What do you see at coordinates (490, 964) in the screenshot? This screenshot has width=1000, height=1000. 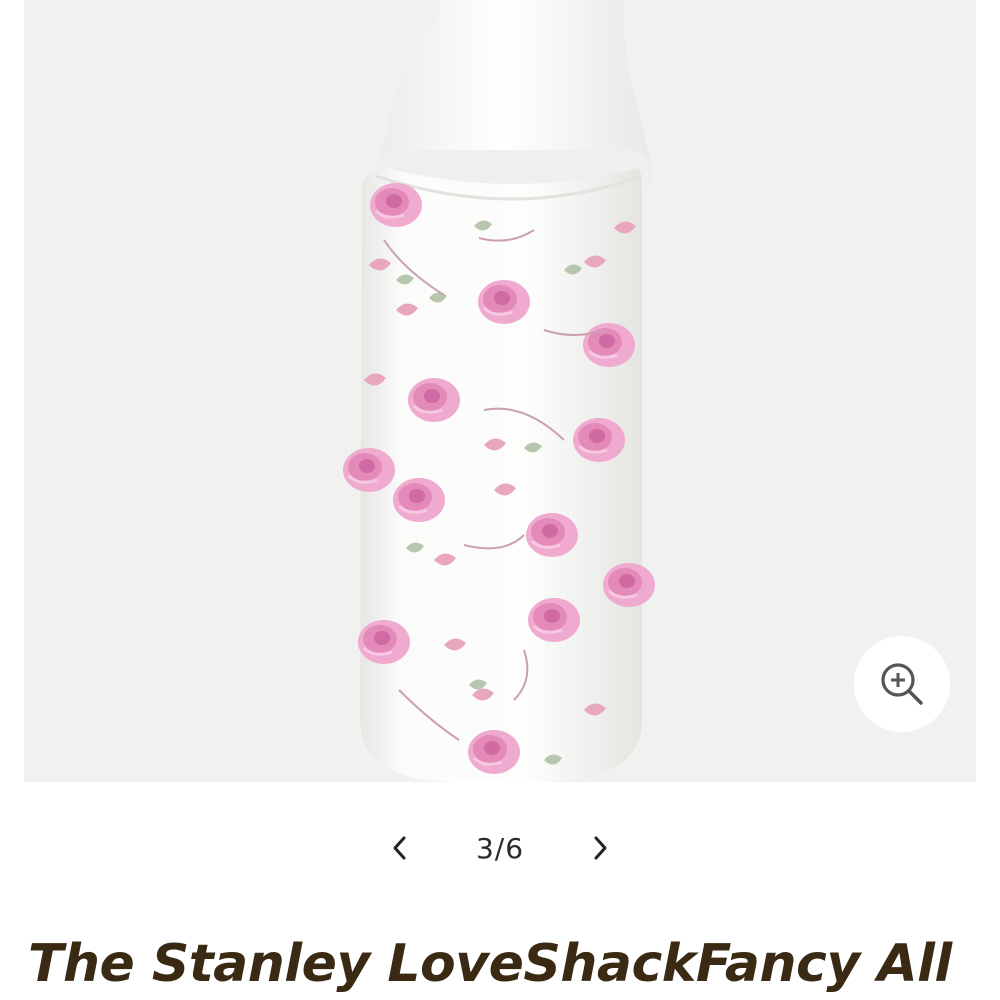 I see `product-title: The Stanley LoveShackFancy All` at bounding box center [490, 964].